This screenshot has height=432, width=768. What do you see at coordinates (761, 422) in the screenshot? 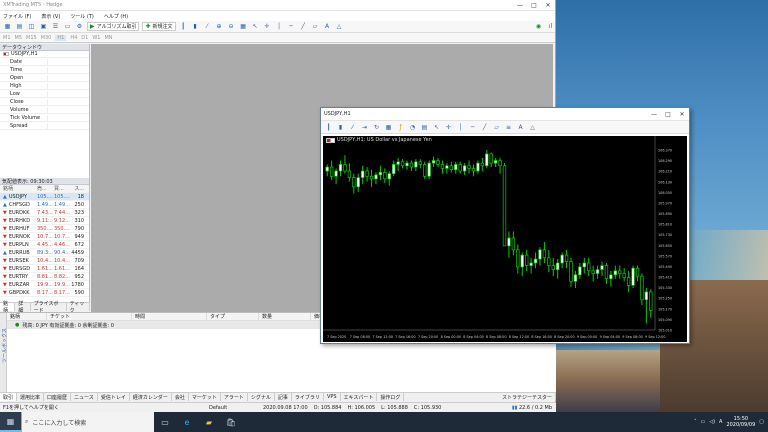
I see `notifications-icon: ▢` at bounding box center [761, 422].